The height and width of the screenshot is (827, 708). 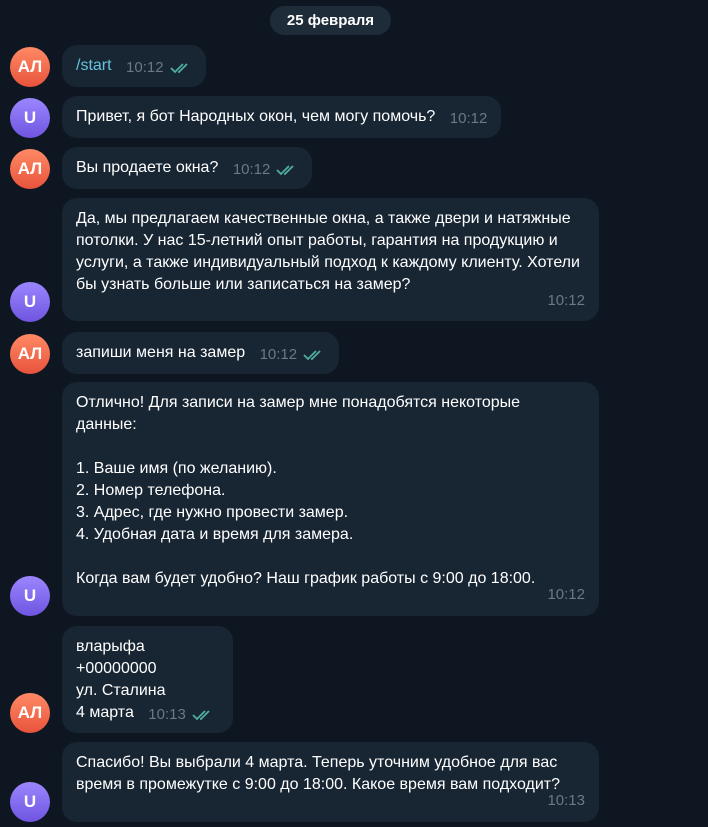 I want to click on date-label: 25 февраля, so click(x=330, y=20).